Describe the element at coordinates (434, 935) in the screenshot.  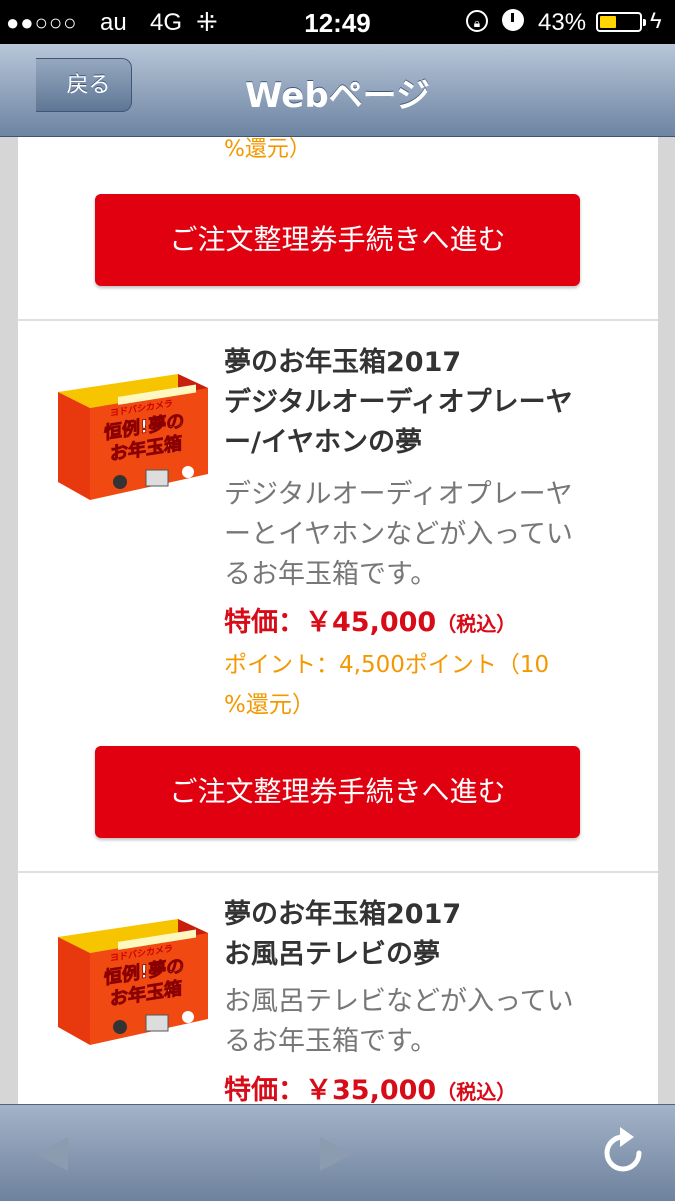
I see `product-name: 夢のお年玉箱2017 お風呂テレビの夢` at that location.